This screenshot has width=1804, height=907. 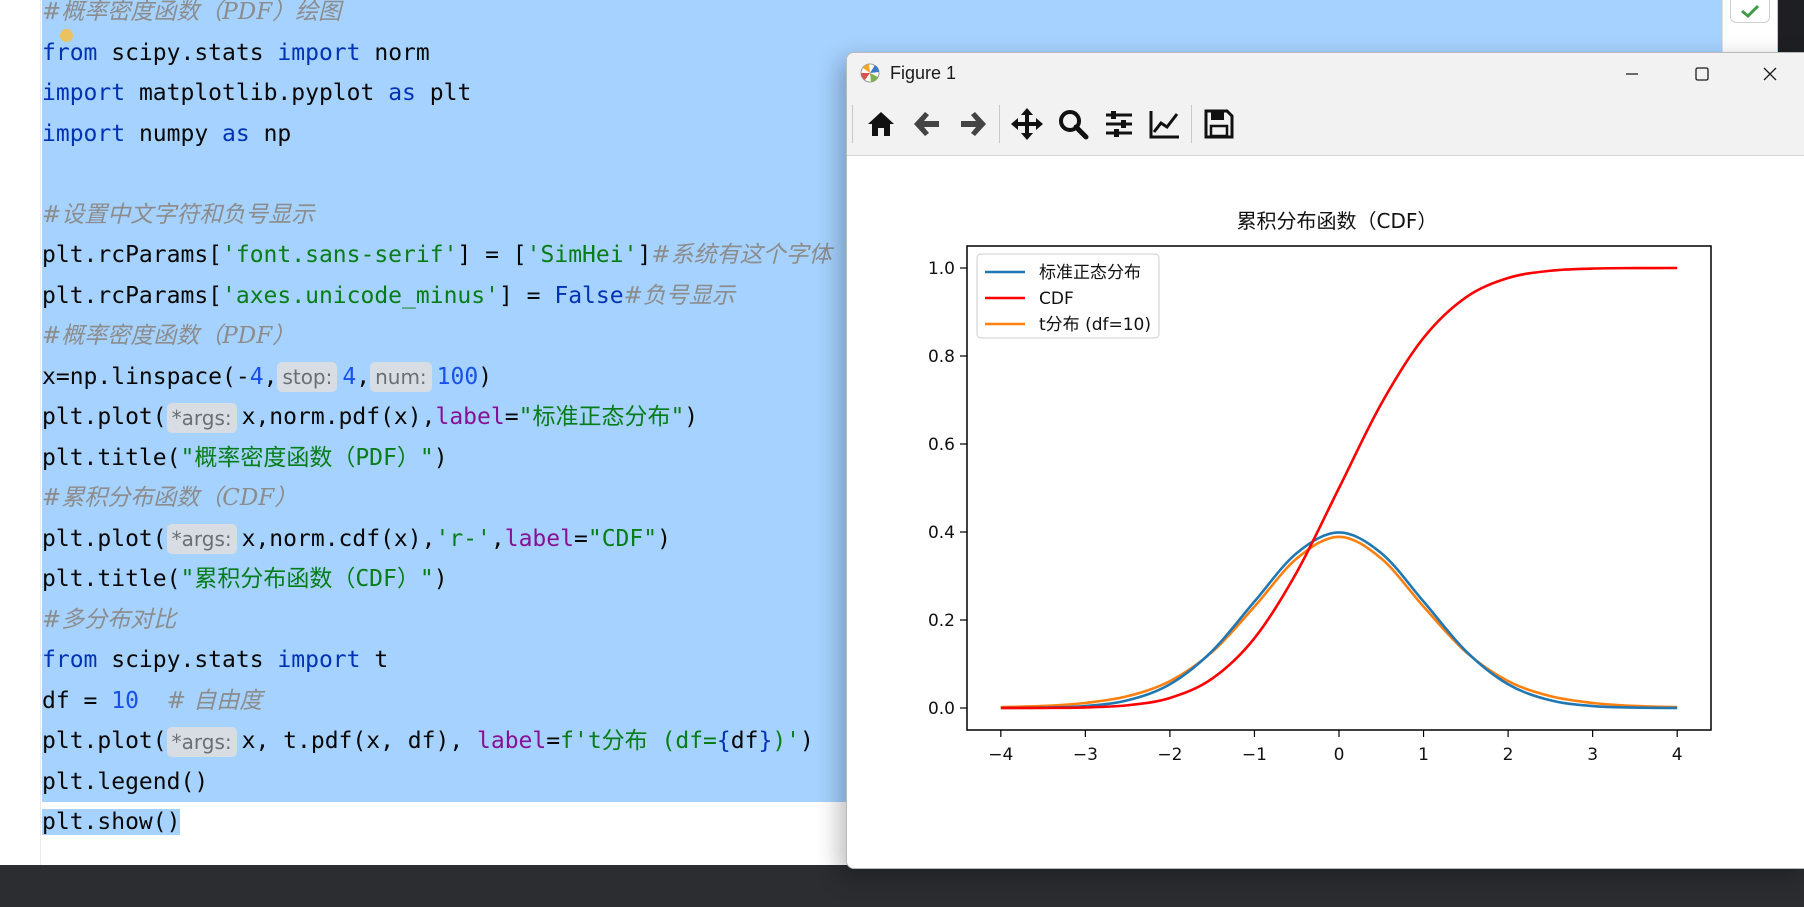 I want to click on y-tick-label: 0.2, so click(x=941, y=621).